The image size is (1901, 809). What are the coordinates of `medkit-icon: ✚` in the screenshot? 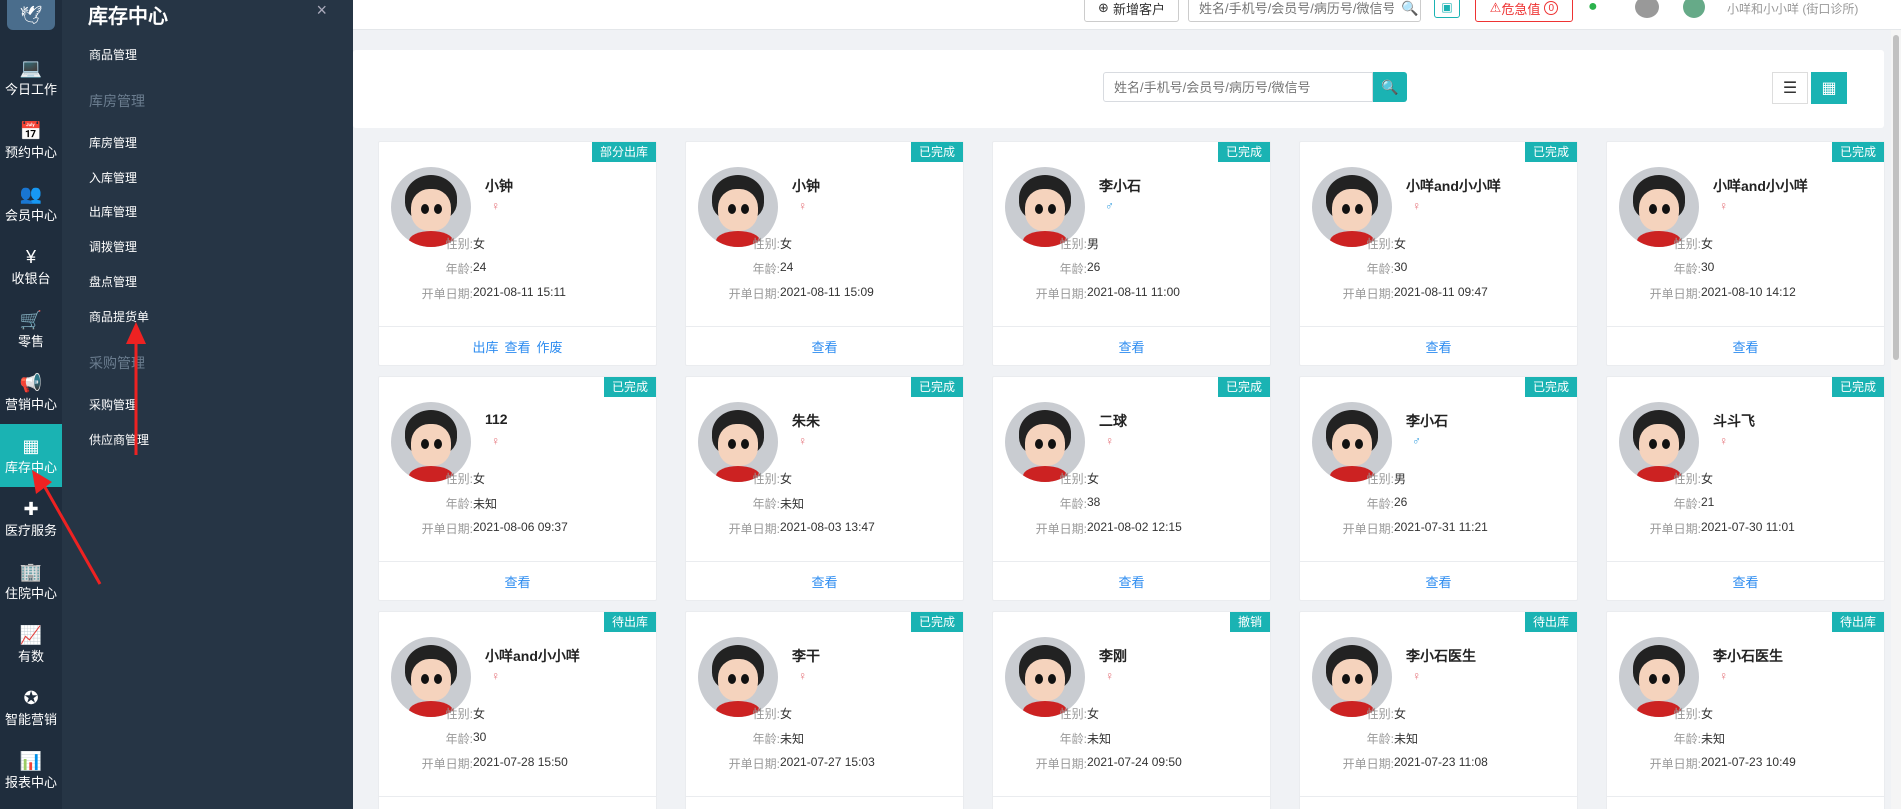 It's located at (31, 509).